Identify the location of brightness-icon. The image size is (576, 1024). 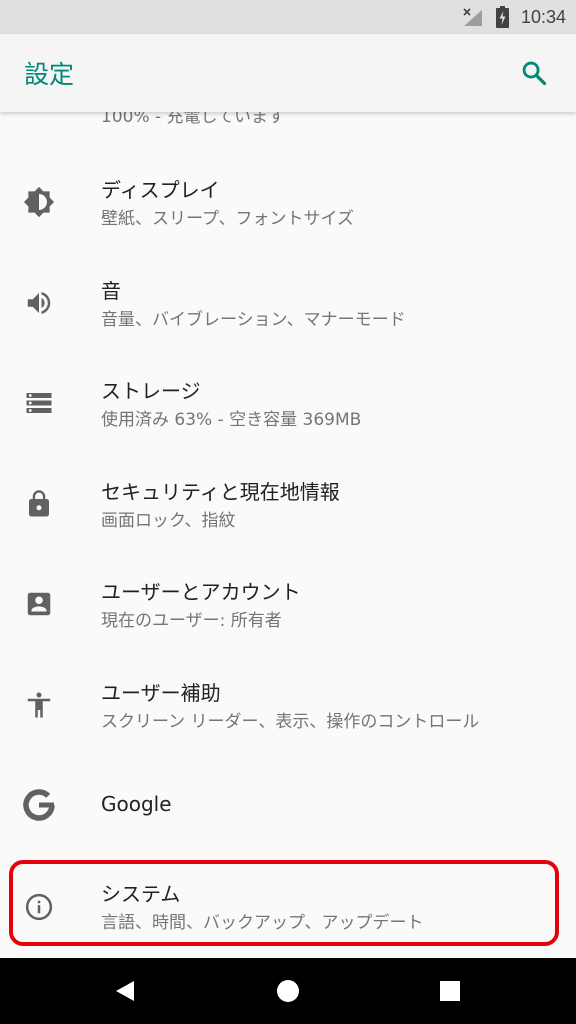
(39, 202).